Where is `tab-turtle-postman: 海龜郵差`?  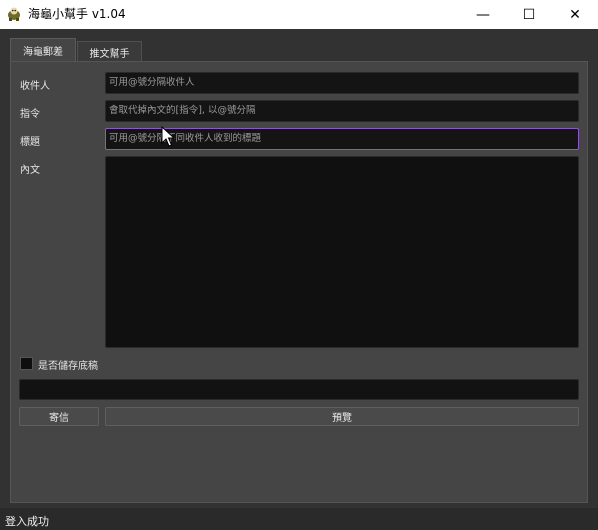 tab-turtle-postman: 海龜郵差 is located at coordinates (43, 50).